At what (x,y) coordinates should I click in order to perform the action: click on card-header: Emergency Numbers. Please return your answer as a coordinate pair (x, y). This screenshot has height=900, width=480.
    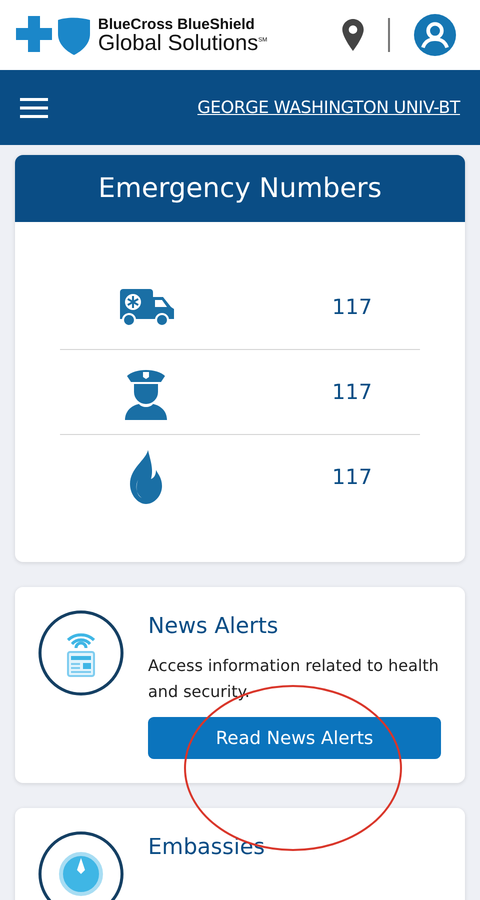
    Looking at the image, I should click on (240, 188).